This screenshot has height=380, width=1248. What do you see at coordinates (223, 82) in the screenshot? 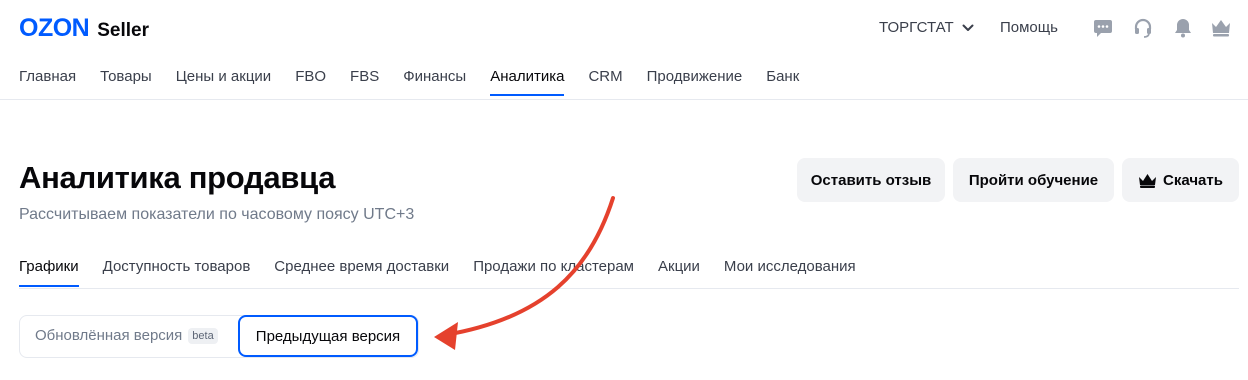
I see `nav-item-prices: Цены и акции` at bounding box center [223, 82].